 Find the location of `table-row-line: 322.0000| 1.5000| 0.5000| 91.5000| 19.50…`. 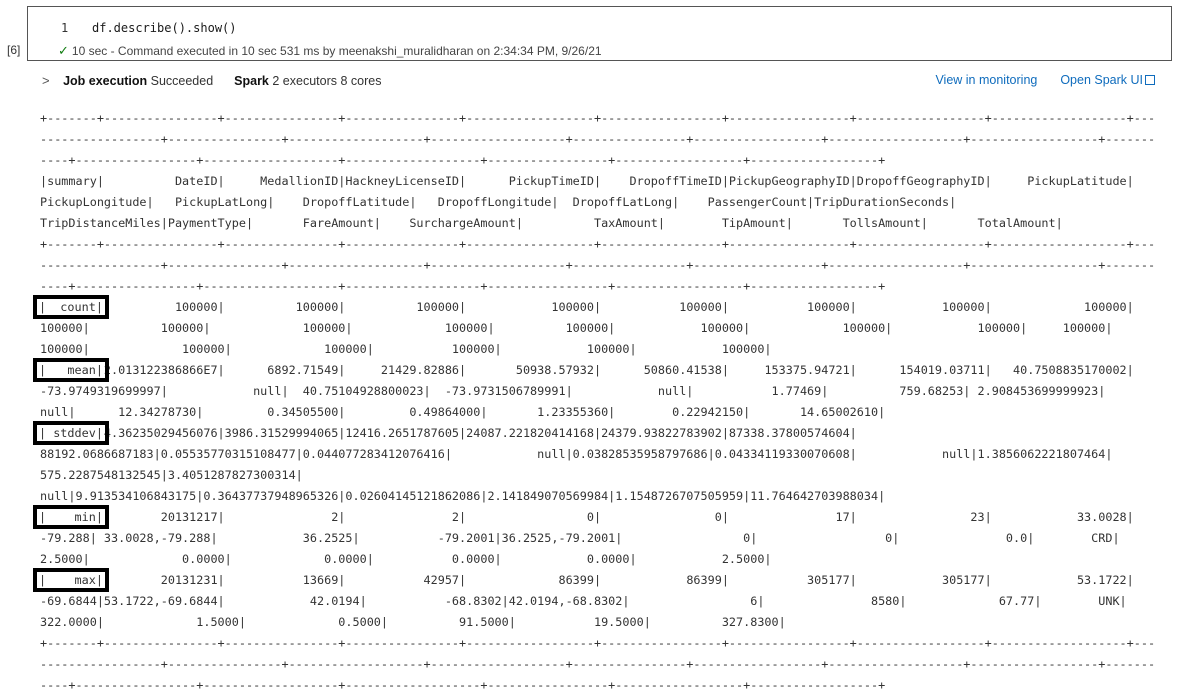

table-row-line: 322.0000| 1.5000| 0.5000| 91.5000| 19.50… is located at coordinates (413, 622).